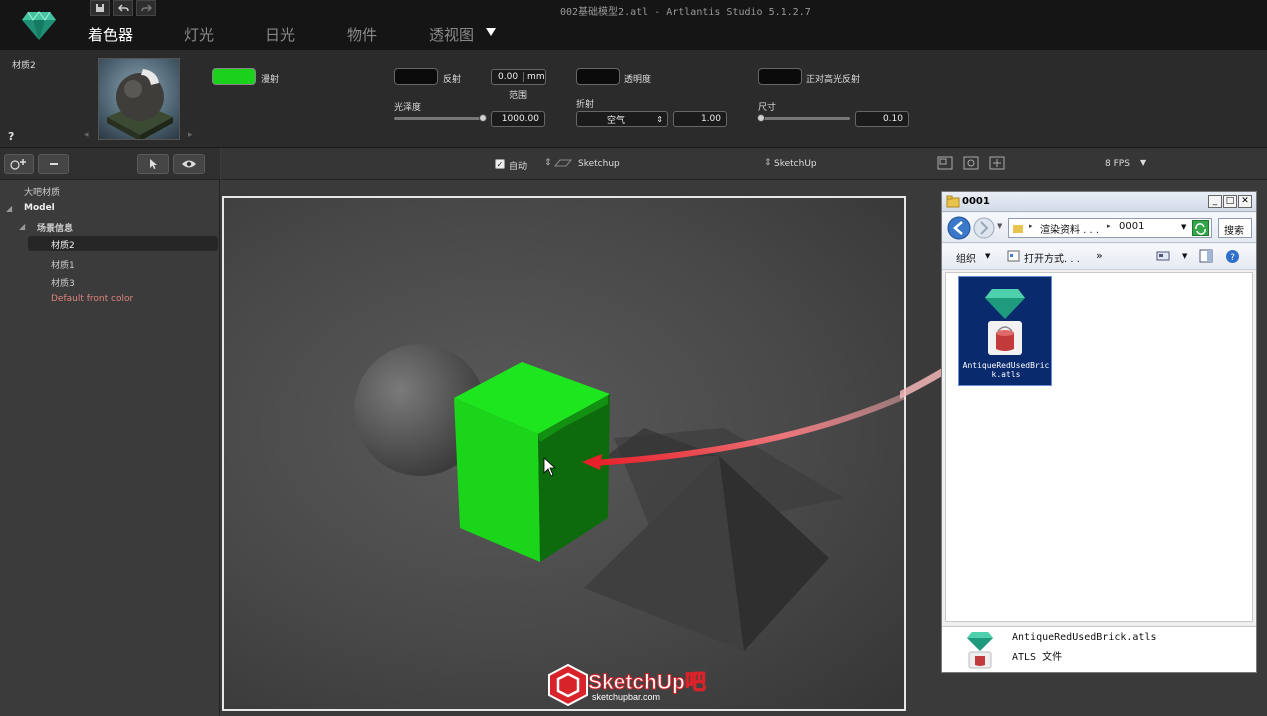  Describe the element at coordinates (1117, 164) in the screenshot. I see `fps-label: 8 FPS` at that location.